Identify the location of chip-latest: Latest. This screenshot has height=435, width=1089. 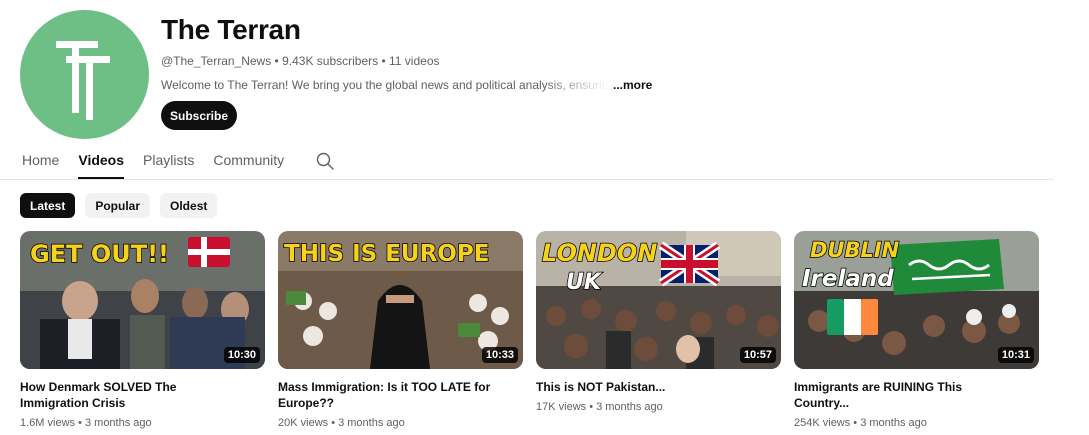
(48, 205).